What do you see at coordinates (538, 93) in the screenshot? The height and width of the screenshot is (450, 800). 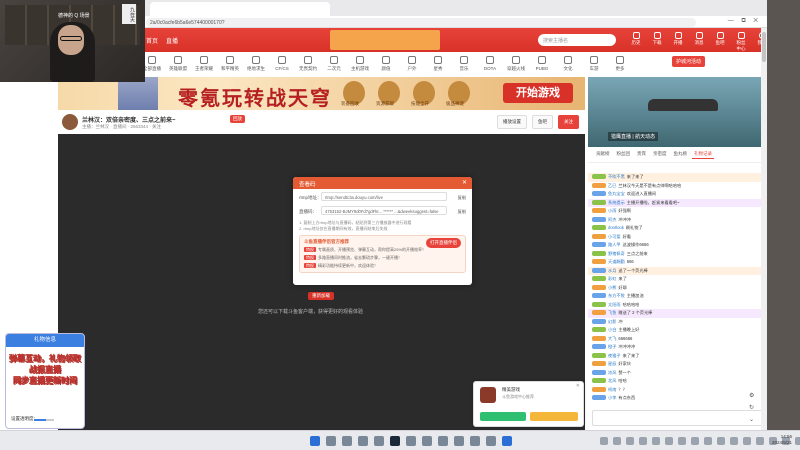 I see `start-game-button: 开始游戏` at bounding box center [538, 93].